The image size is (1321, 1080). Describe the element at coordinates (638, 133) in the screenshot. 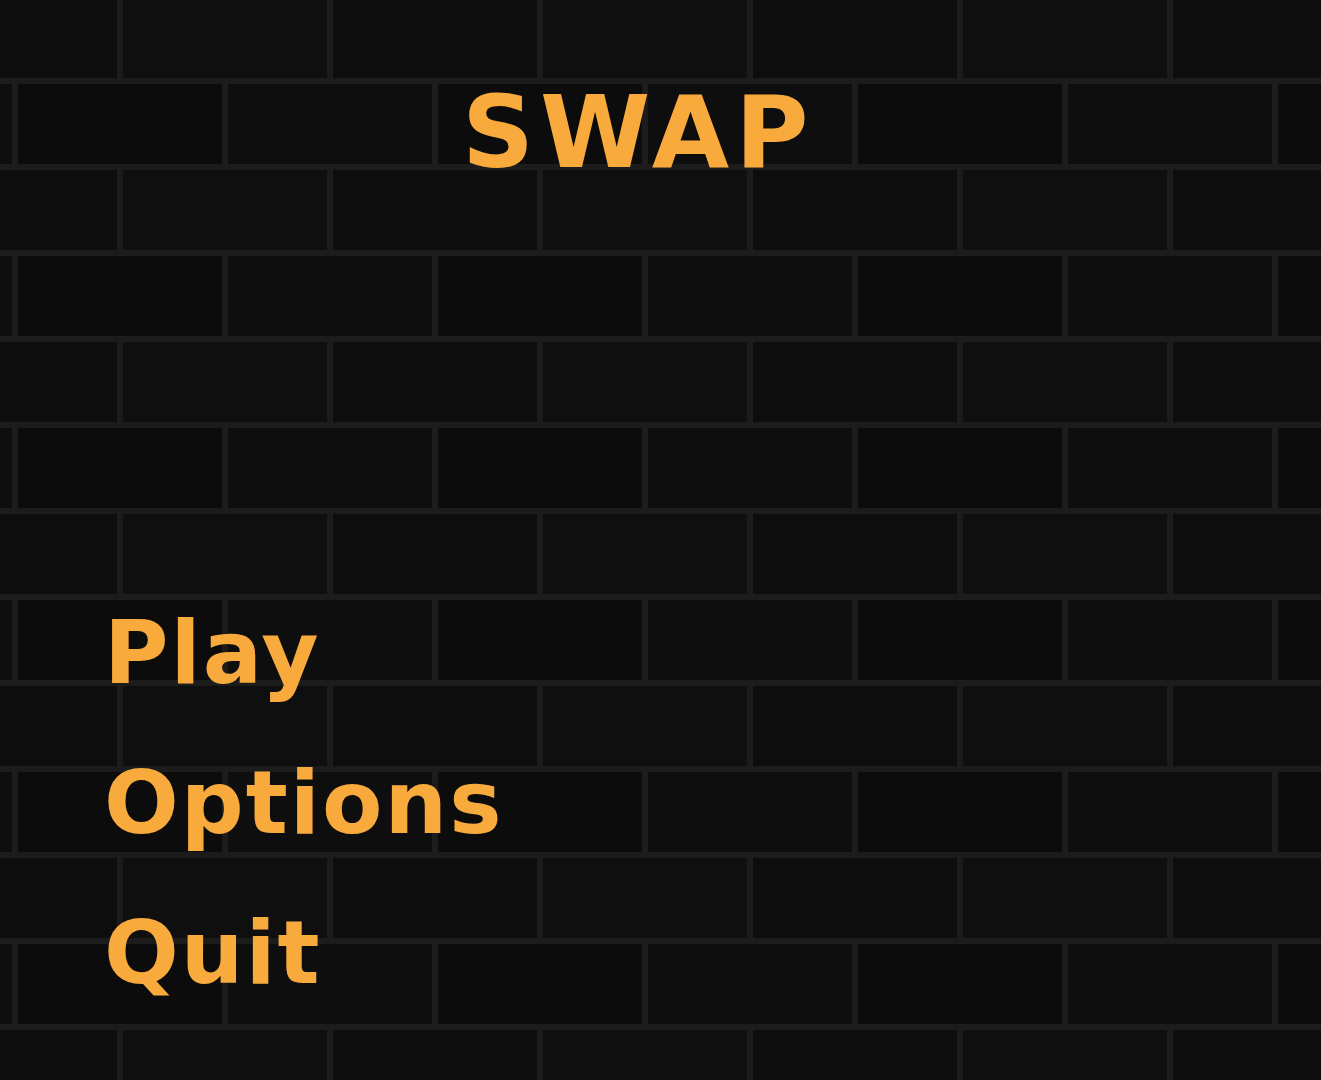

I see `game-title: SWAP` at that location.